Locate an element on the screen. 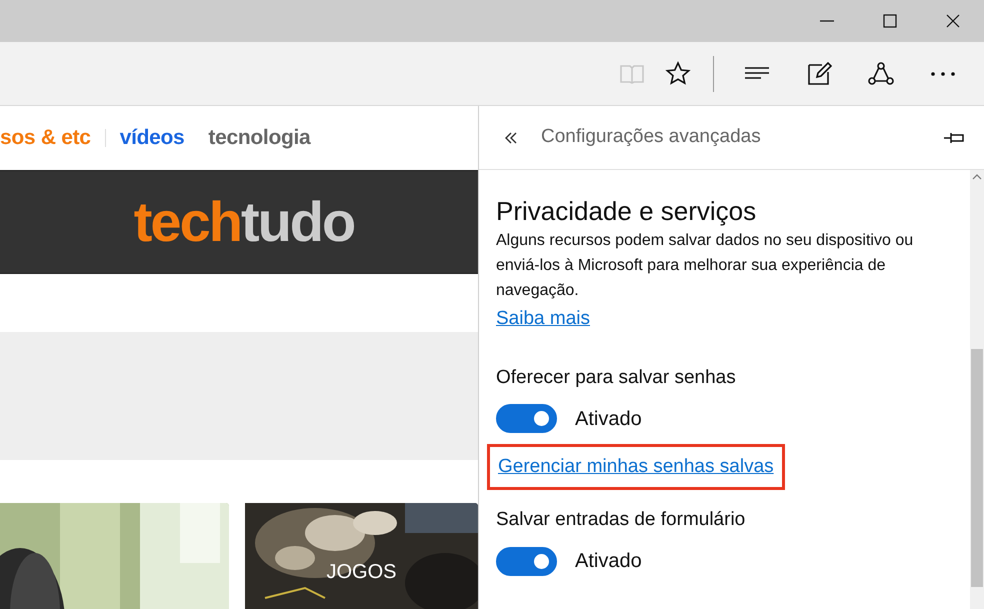 This screenshot has width=984, height=609. star-icon is located at coordinates (678, 73).